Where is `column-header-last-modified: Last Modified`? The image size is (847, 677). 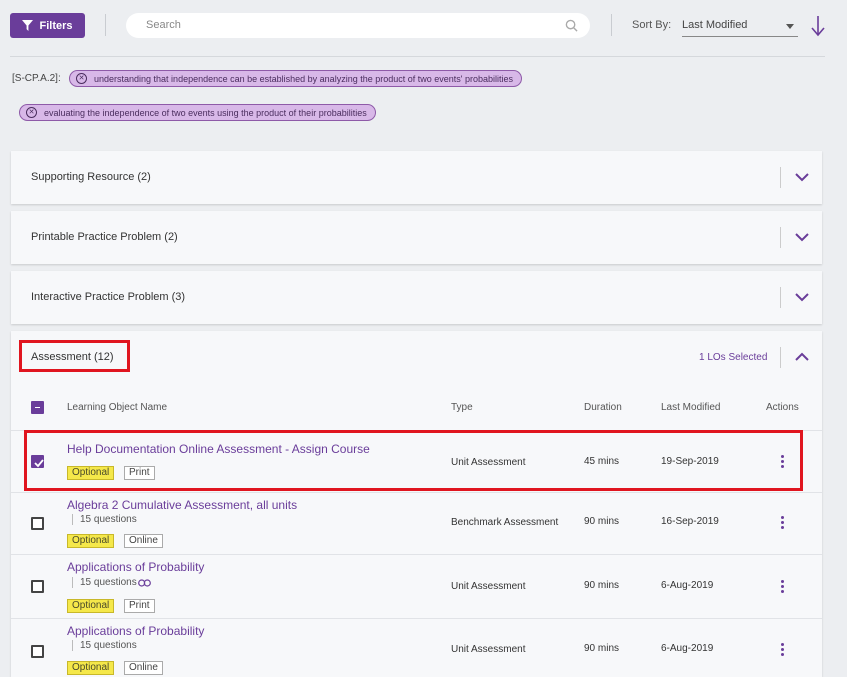 column-header-last-modified: Last Modified is located at coordinates (690, 407).